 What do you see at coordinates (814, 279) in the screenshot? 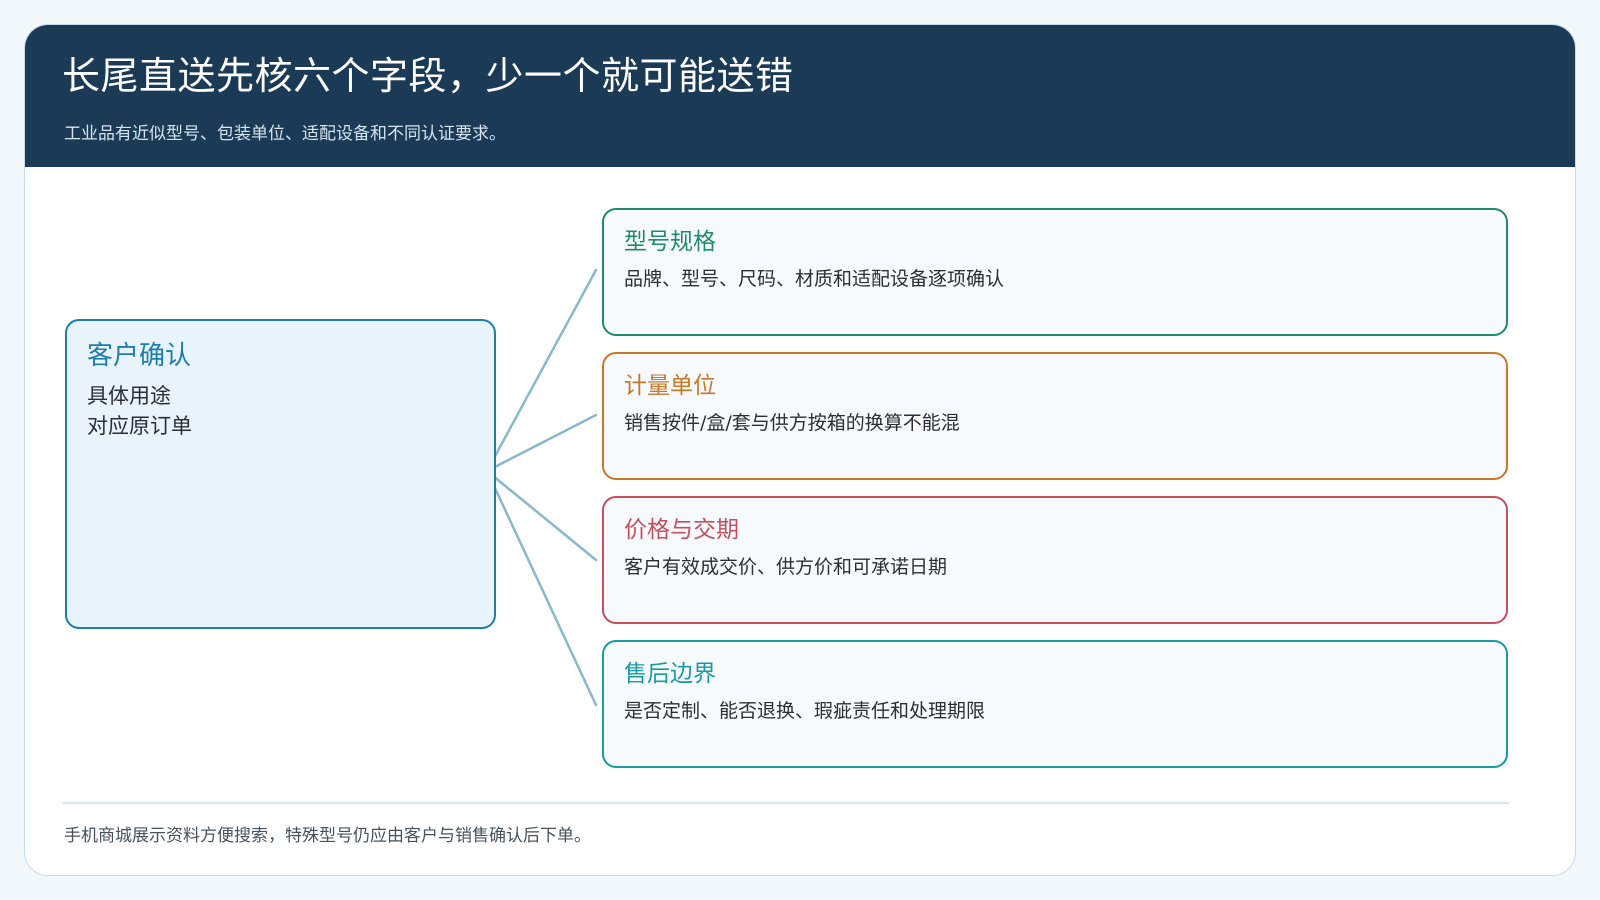
I see `field-node-desc: 品牌、型号、尺码、材质和适配设备逐项确认` at bounding box center [814, 279].